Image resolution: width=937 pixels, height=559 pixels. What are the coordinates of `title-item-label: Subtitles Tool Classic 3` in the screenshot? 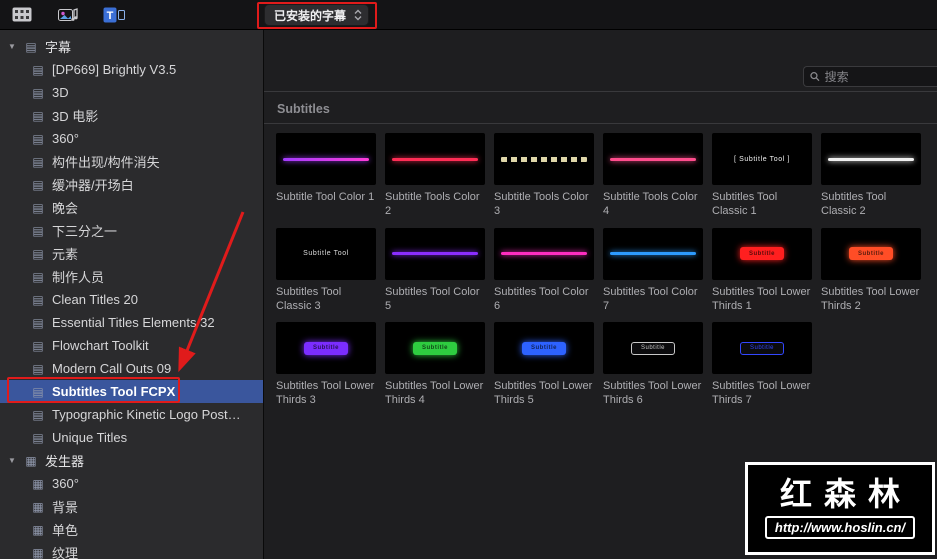 It's located at (309, 298).